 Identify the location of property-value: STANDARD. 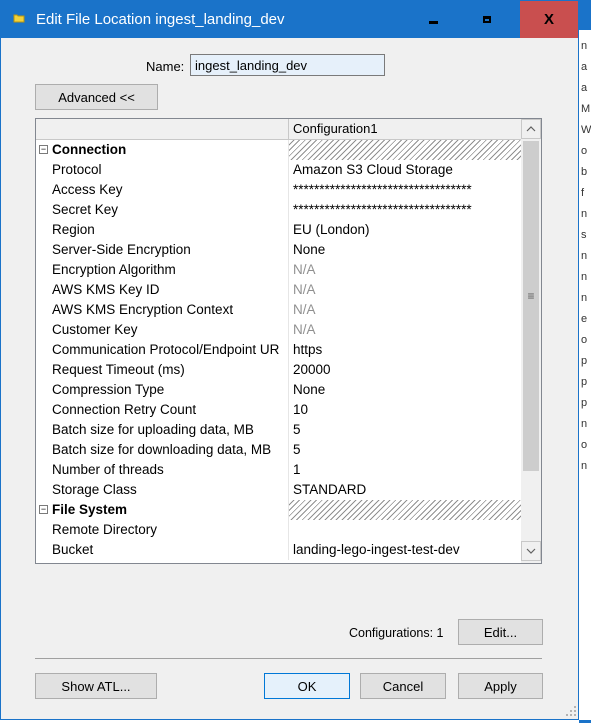
(404, 490).